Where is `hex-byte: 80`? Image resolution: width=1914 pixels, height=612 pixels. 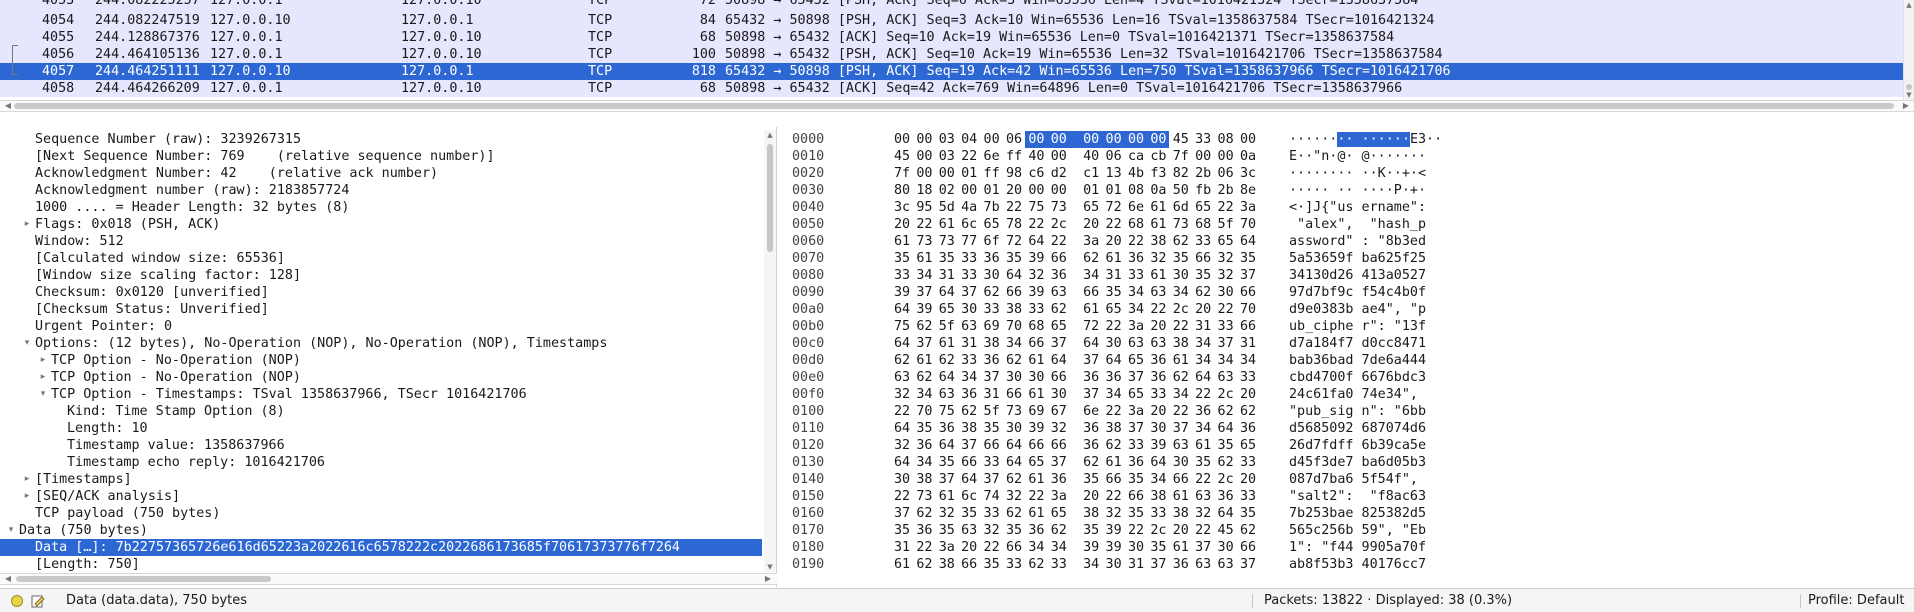 hex-byte: 80 is located at coordinates (902, 190).